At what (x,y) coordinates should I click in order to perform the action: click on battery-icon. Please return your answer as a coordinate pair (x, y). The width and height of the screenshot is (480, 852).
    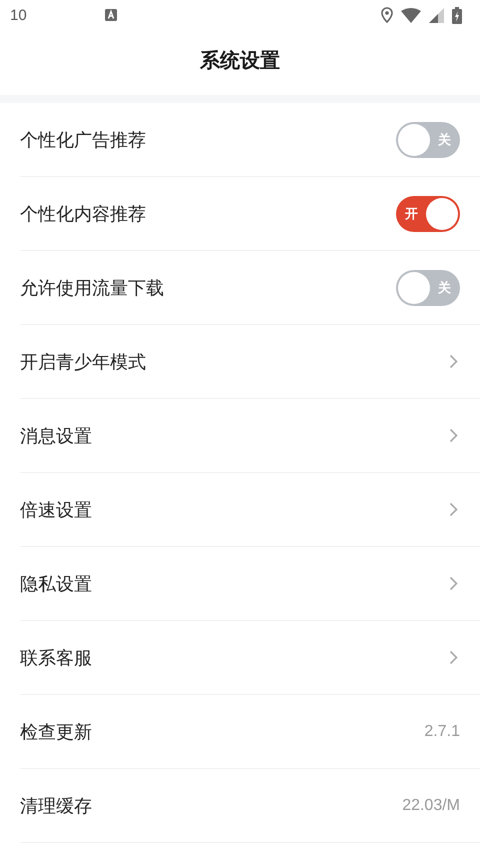
    Looking at the image, I should click on (457, 15).